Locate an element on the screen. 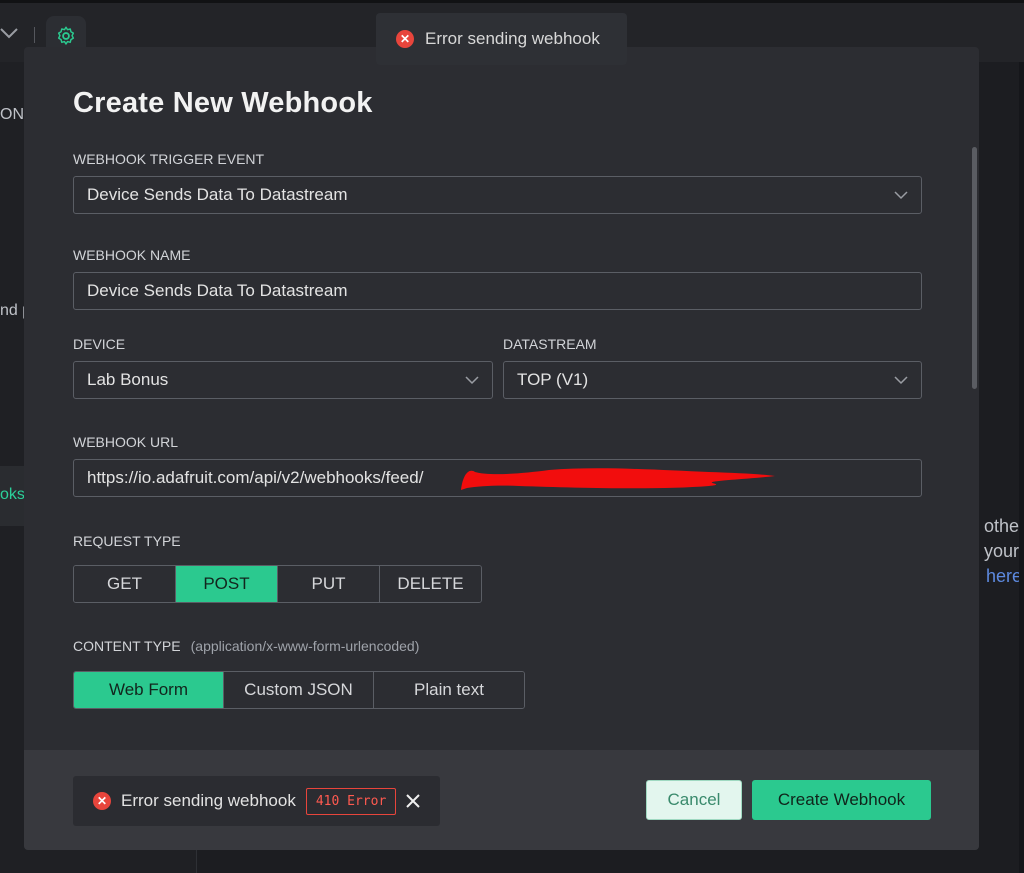  datastream-select: TOP (V1) is located at coordinates (712, 380).